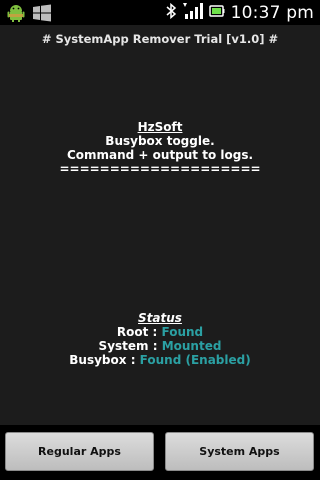  What do you see at coordinates (160, 452) in the screenshot?
I see `button-bar: Regular Apps System Apps` at bounding box center [160, 452].